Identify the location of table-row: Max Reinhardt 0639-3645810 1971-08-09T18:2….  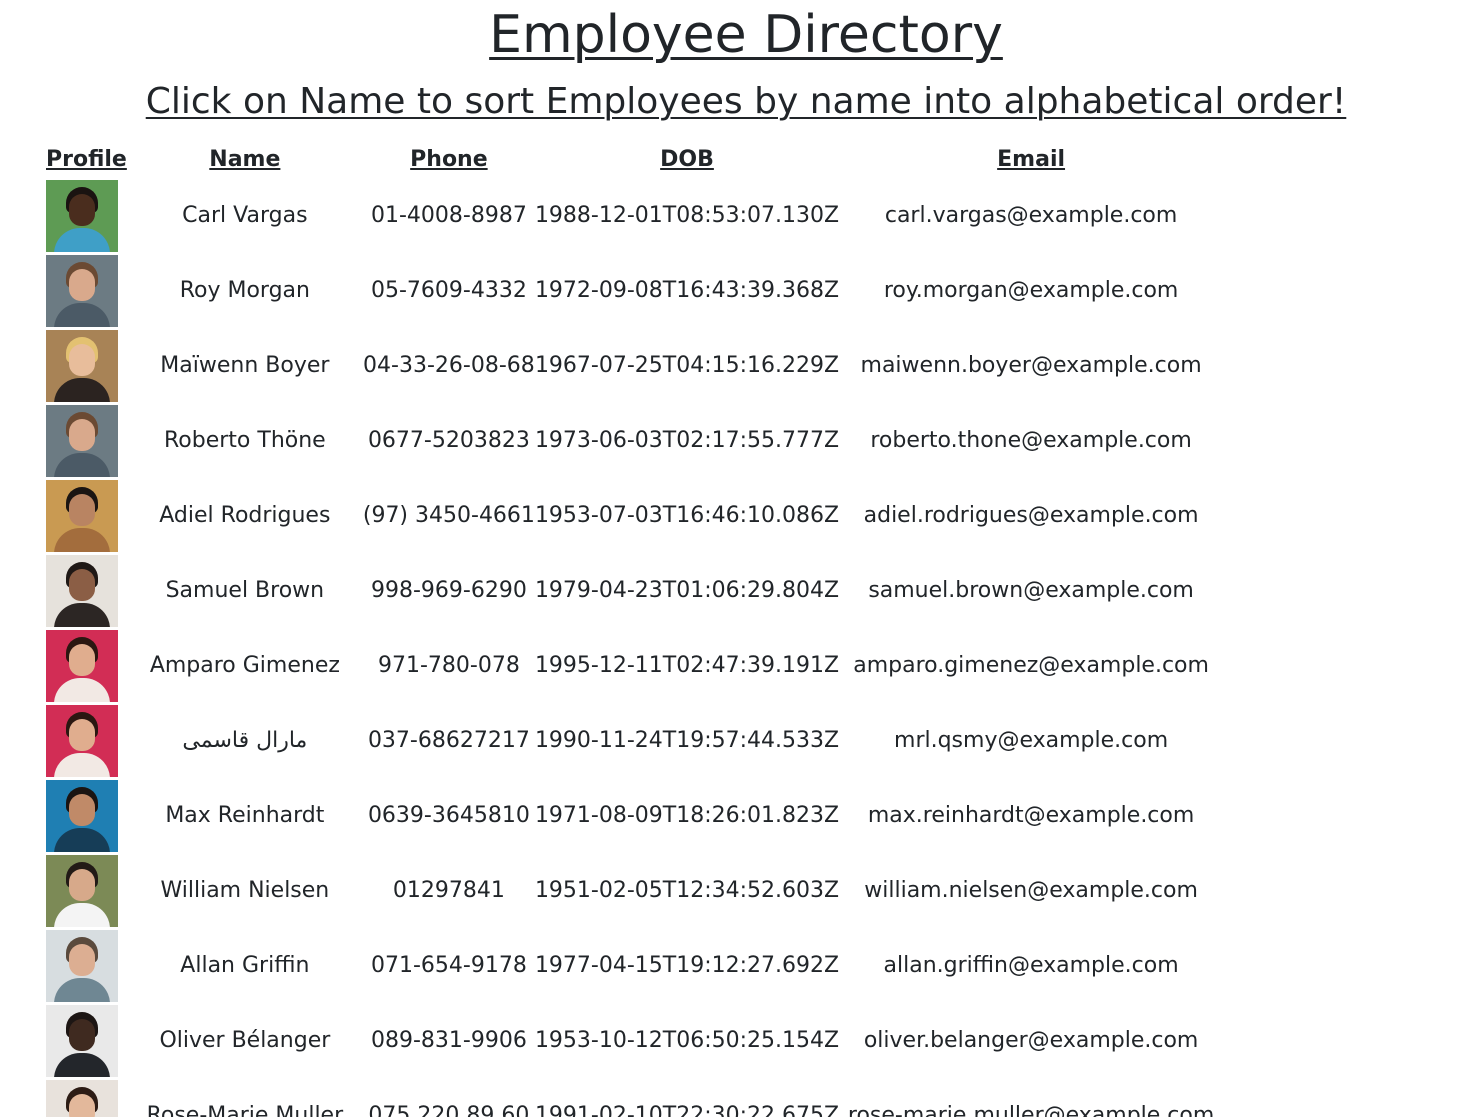
(634, 815).